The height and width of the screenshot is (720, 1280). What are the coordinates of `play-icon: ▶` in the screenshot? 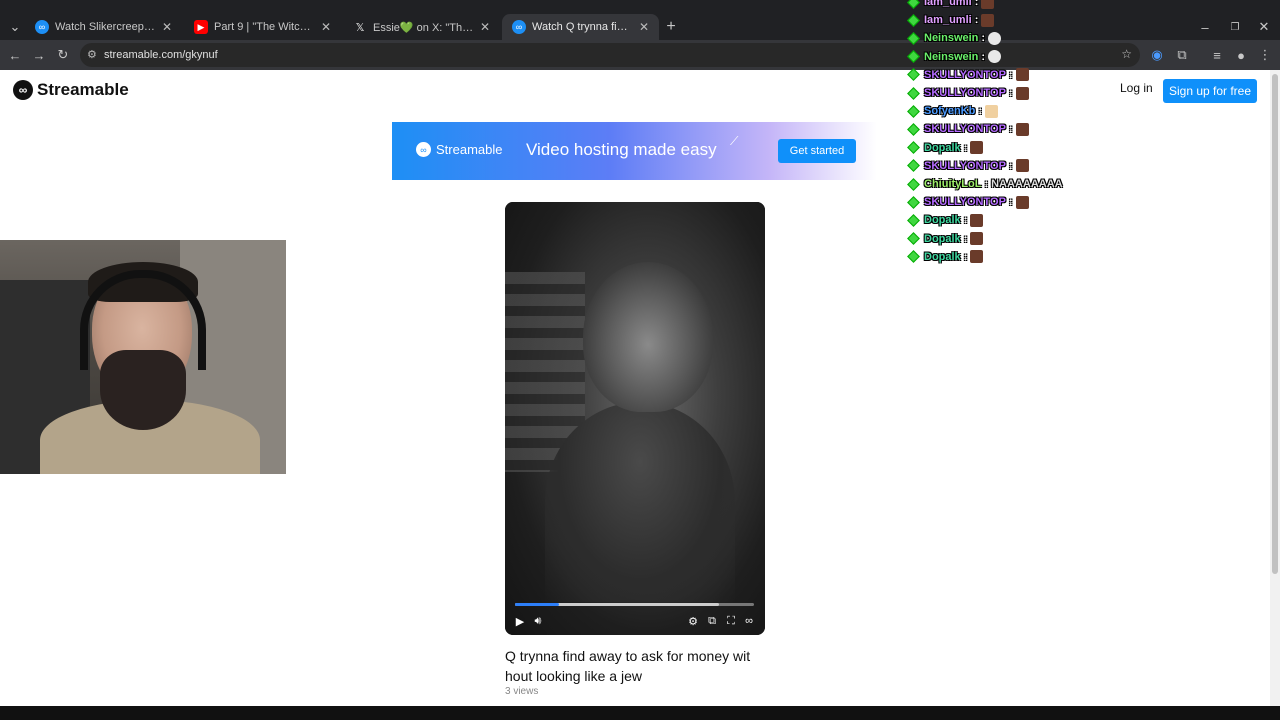 It's located at (520, 621).